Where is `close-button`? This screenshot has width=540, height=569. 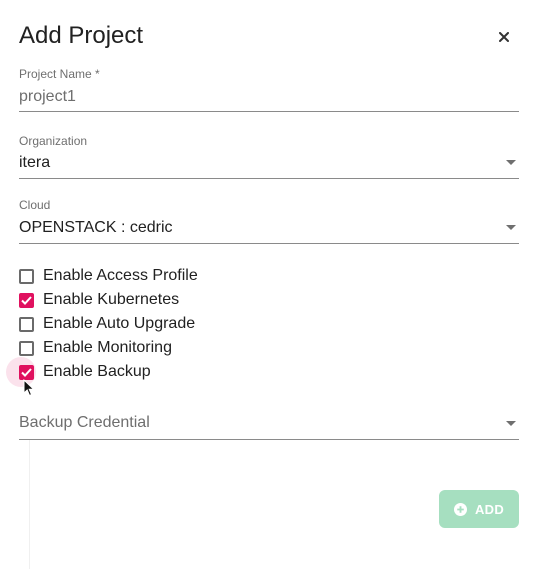
close-button is located at coordinates (504, 37).